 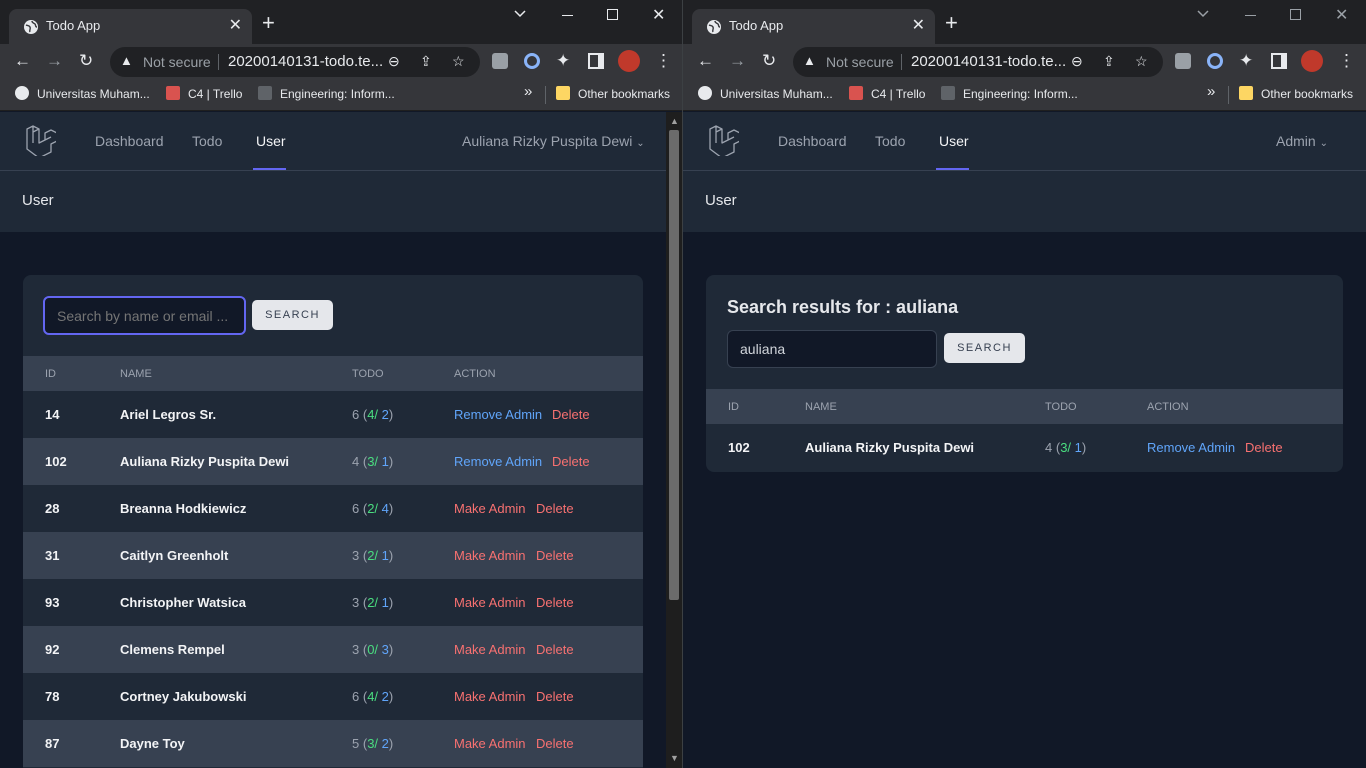 What do you see at coordinates (553, 141) in the screenshot?
I see `user-menu: Auliana Rizky Puspita Dewi ⌄` at bounding box center [553, 141].